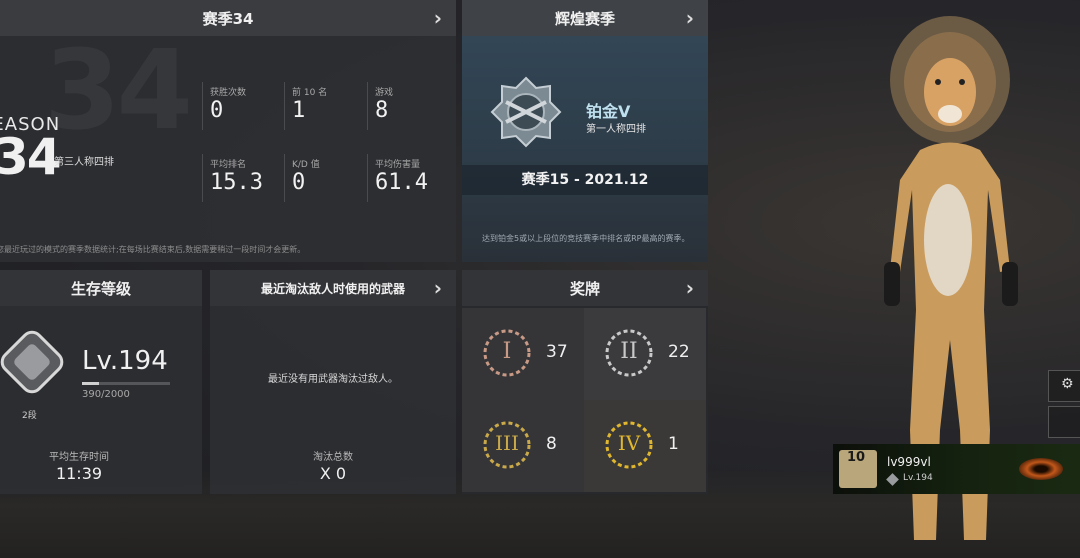 The width and height of the screenshot is (1080, 558). Describe the element at coordinates (84, 162) in the screenshot. I see `season-mode: 第三人称四排` at that location.